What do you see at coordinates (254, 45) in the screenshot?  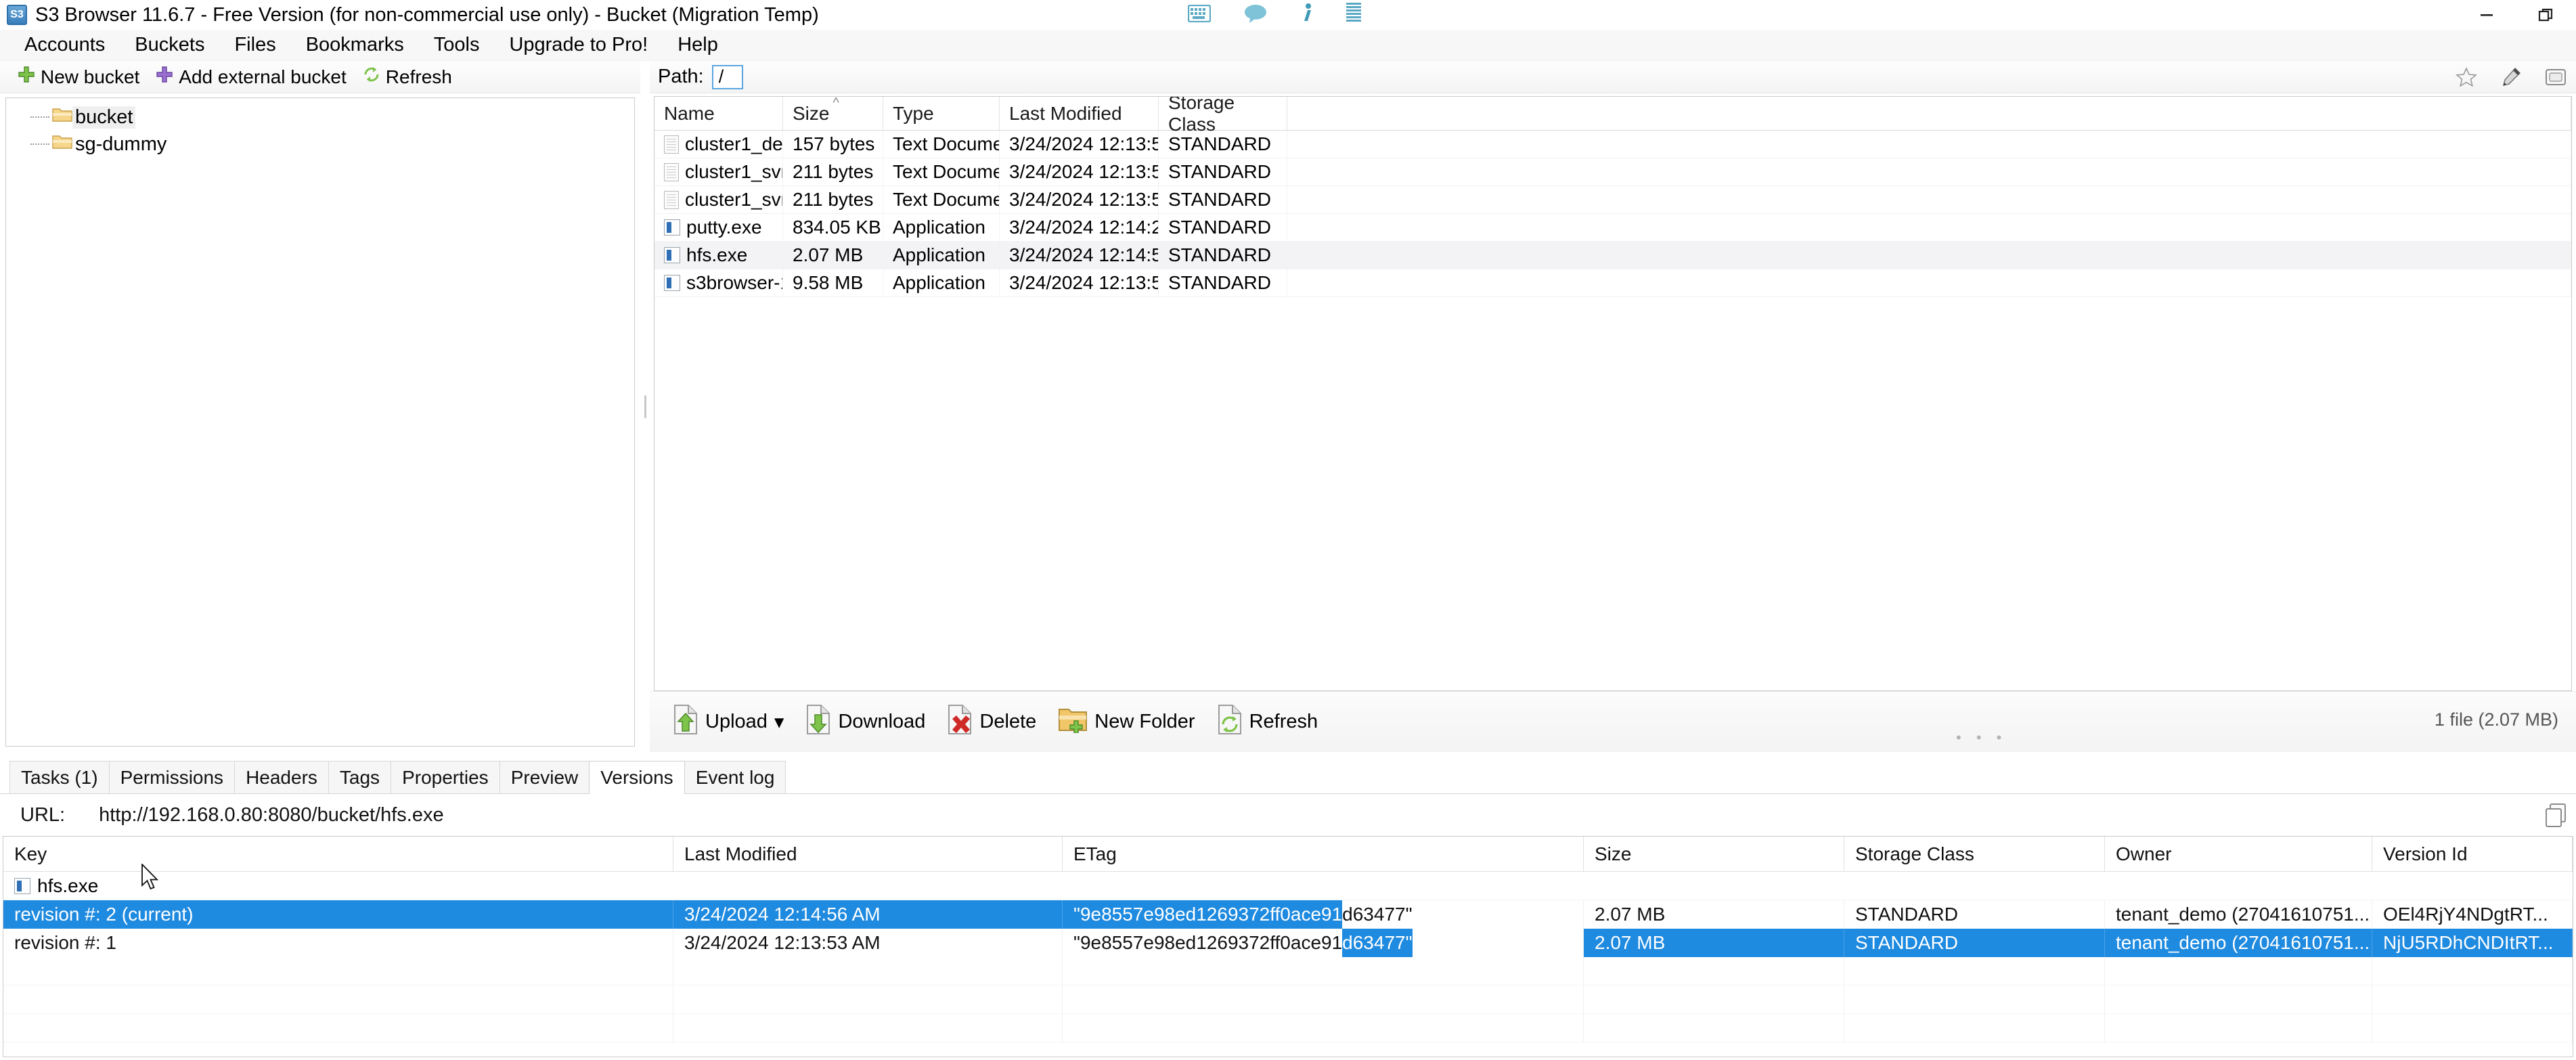 I see `menu-item-files: Files` at bounding box center [254, 45].